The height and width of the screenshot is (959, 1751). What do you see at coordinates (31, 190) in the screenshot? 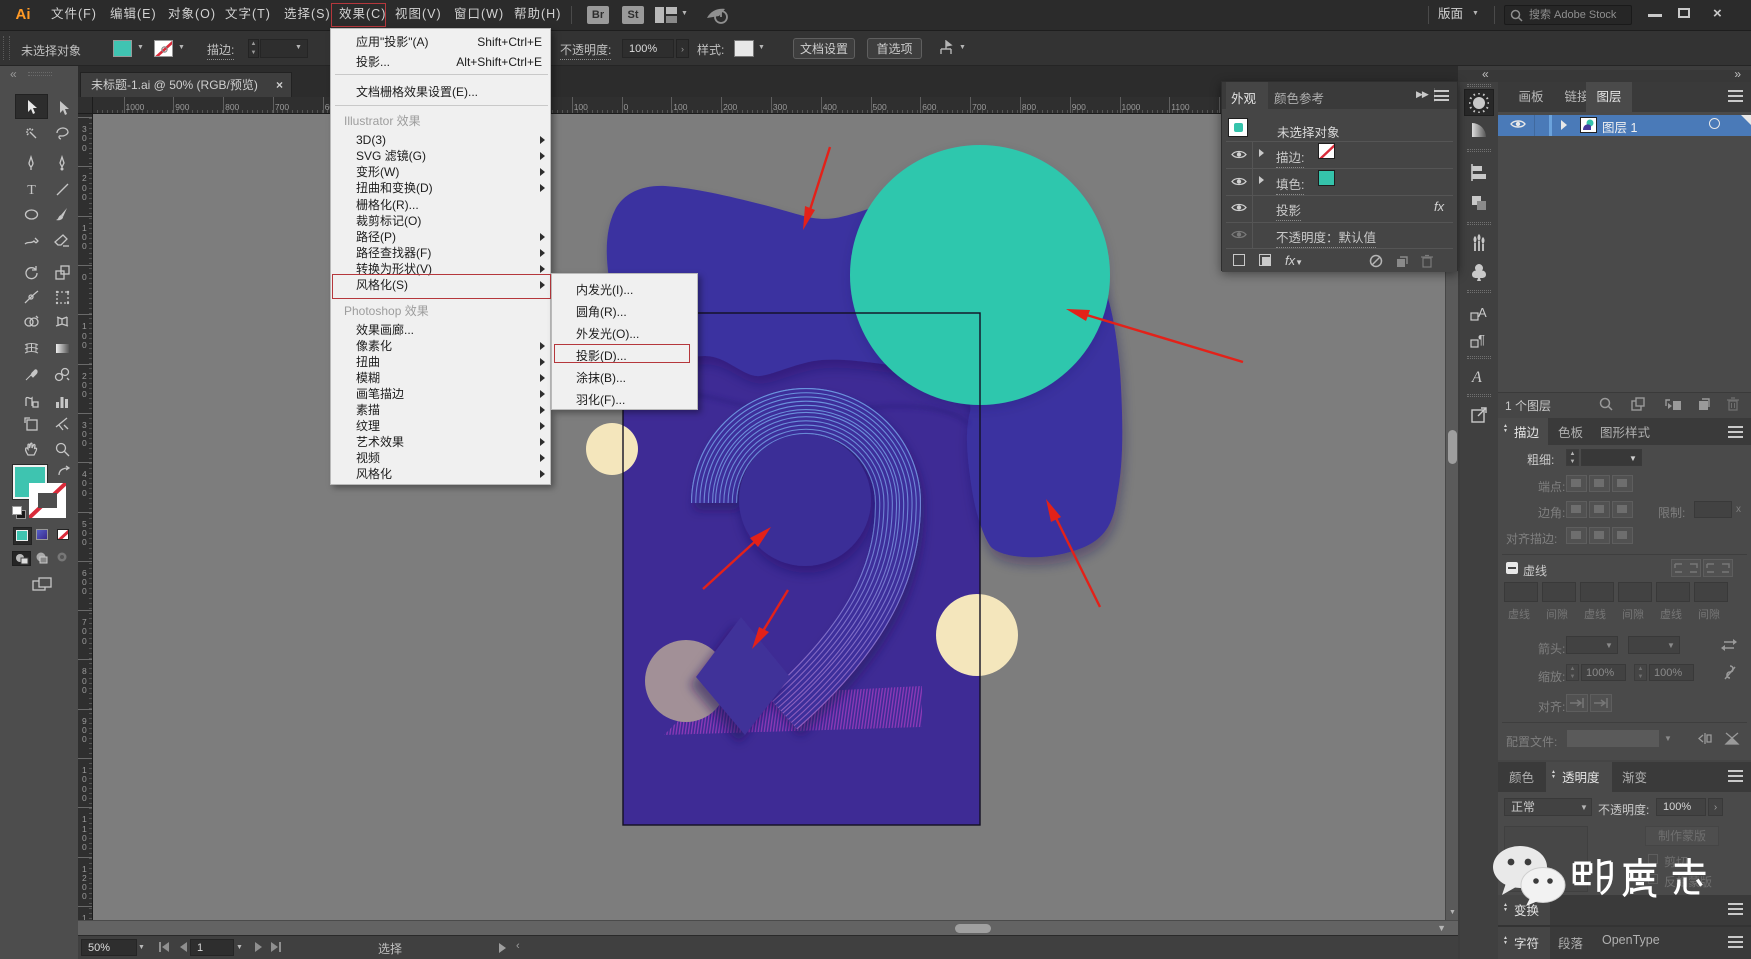
I see `svg-text: T` at bounding box center [31, 190].